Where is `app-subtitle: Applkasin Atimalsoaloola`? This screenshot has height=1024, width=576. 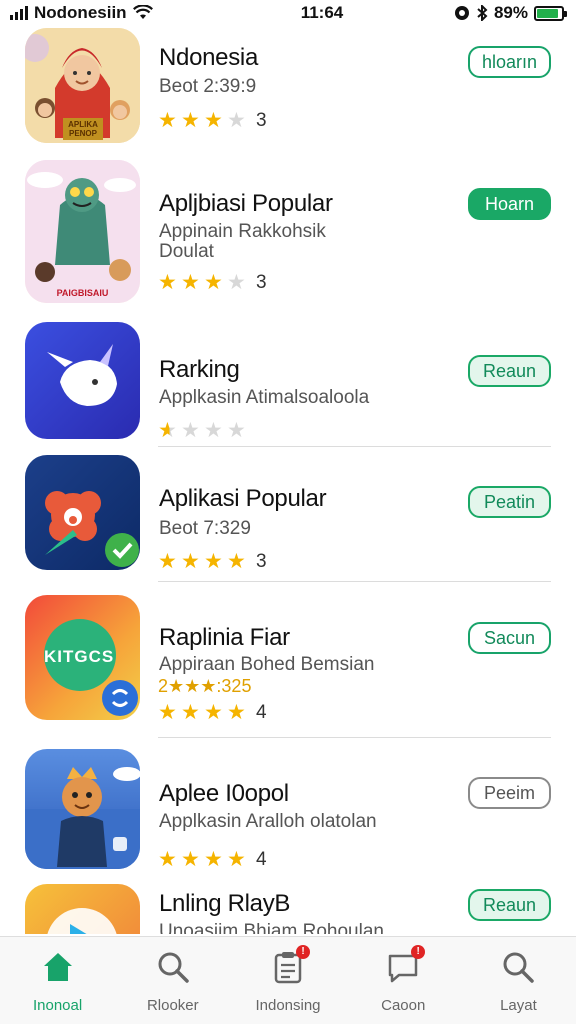 app-subtitle: Applkasin Atimalsoaloola is located at coordinates (264, 397).